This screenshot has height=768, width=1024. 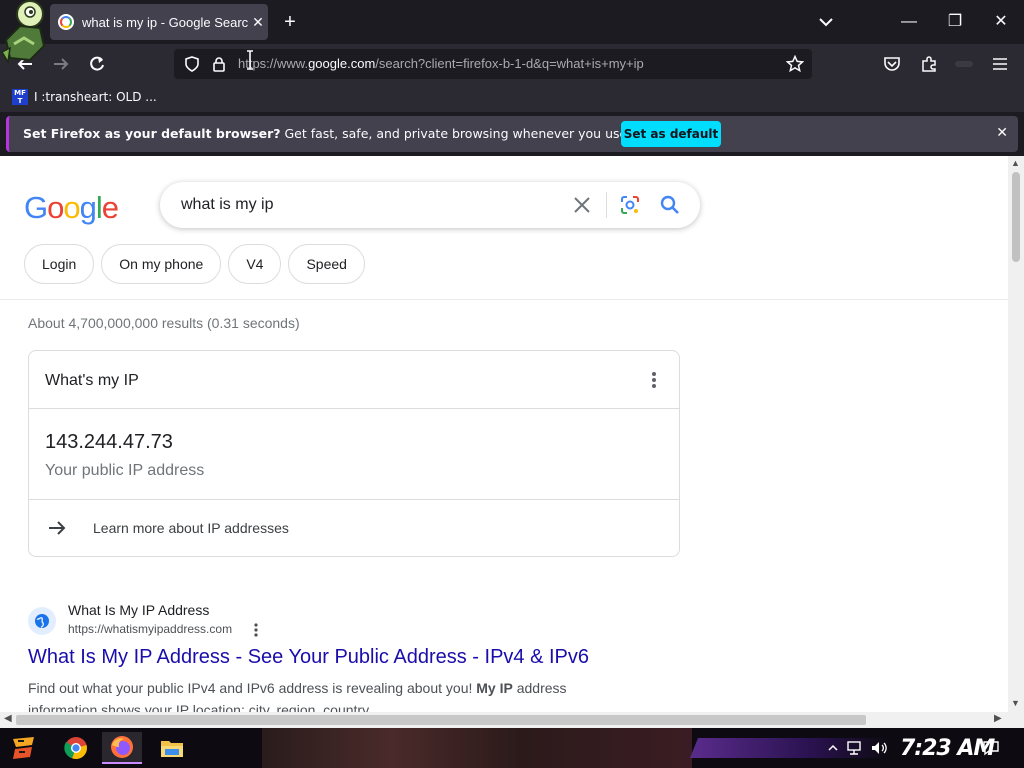 What do you see at coordinates (109, 442) in the screenshot?
I see `ip-address-value: 143.244.47.73` at bounding box center [109, 442].